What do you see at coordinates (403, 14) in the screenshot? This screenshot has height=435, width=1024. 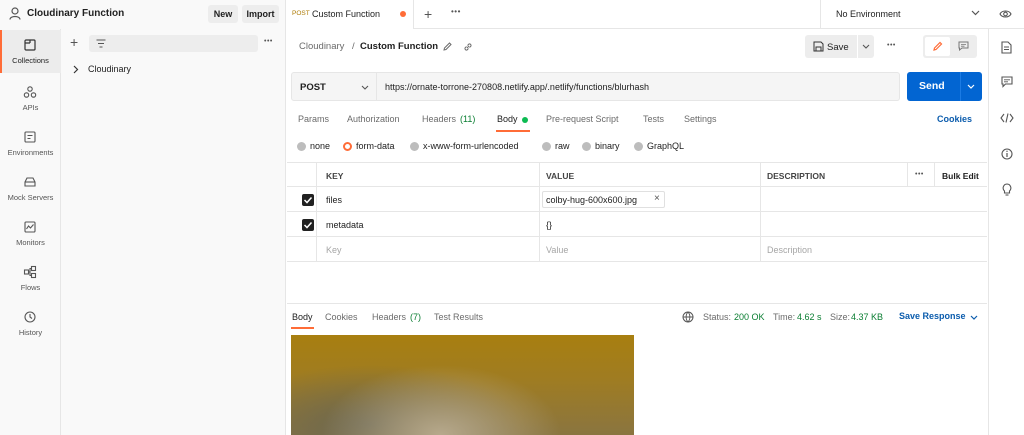 I see `unsaved-dot-icon` at bounding box center [403, 14].